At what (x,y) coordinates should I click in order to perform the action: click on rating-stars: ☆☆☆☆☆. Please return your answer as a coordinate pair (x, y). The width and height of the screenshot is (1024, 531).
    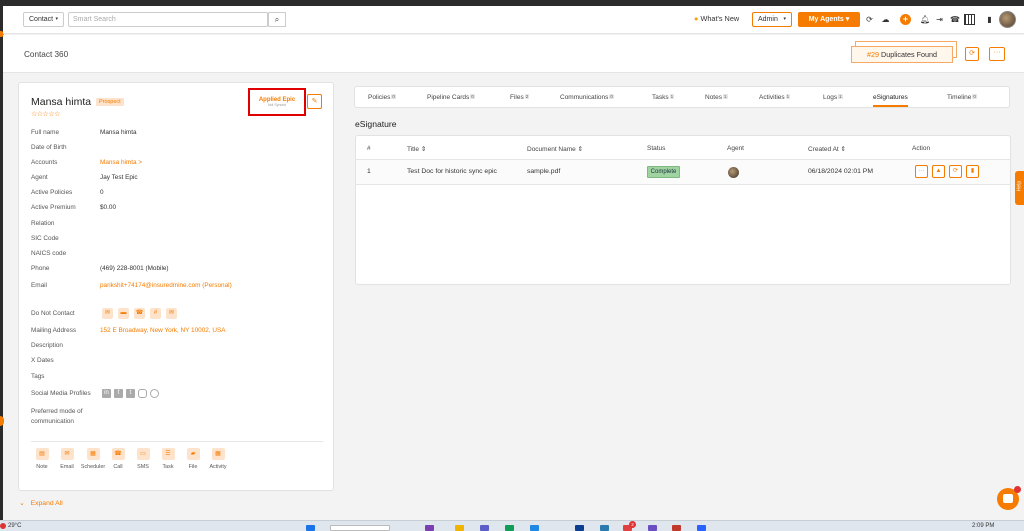
    Looking at the image, I should click on (45, 114).